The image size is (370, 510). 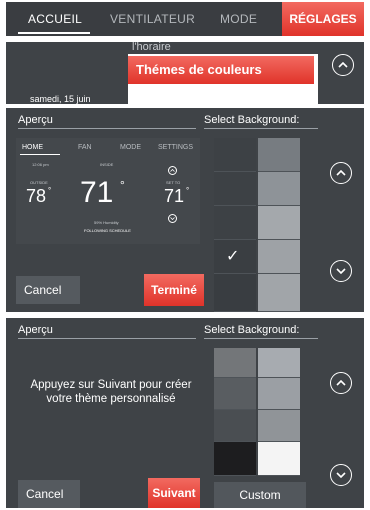 I want to click on preview-set-temp: 71, so click(x=174, y=196).